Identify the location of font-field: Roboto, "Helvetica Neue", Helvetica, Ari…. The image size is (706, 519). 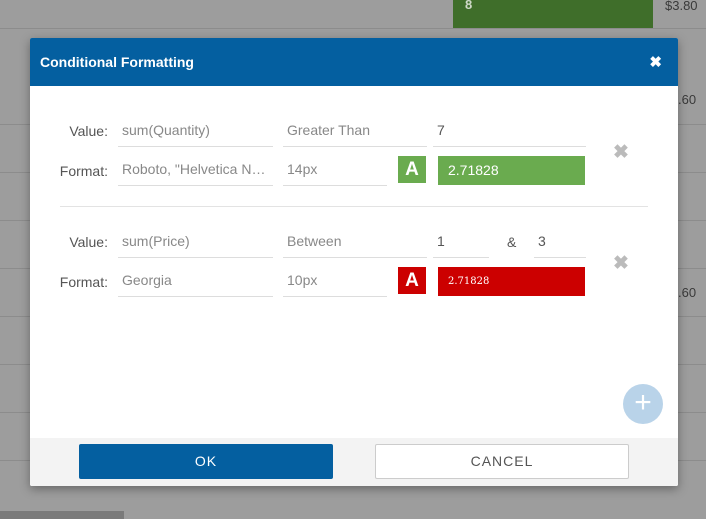
(195, 170).